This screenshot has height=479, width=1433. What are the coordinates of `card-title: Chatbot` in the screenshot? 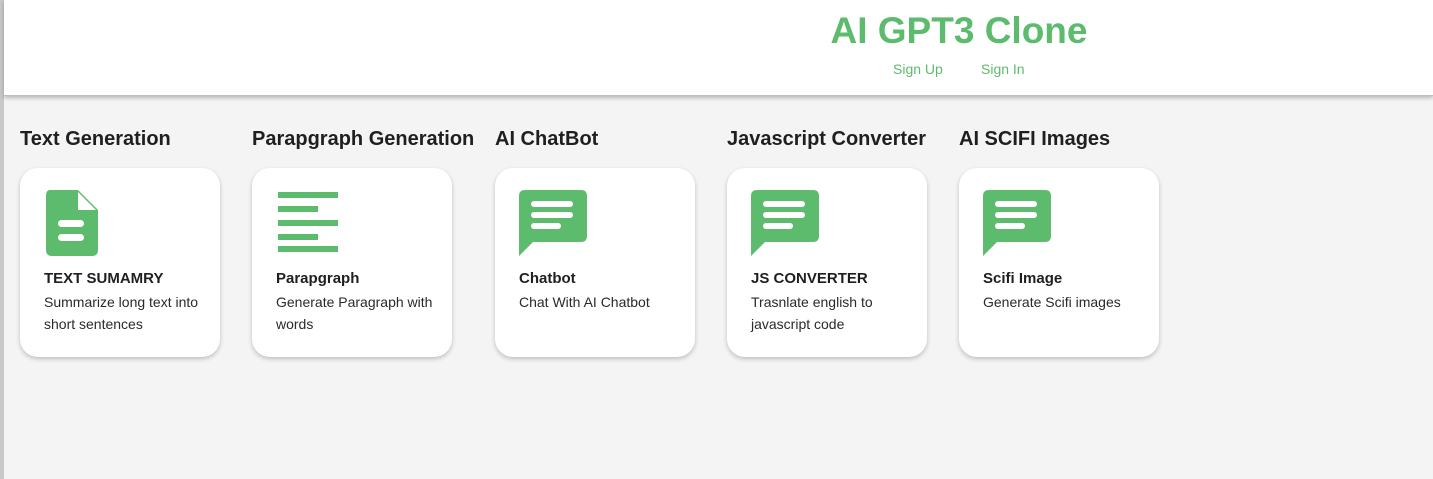 It's located at (547, 278).